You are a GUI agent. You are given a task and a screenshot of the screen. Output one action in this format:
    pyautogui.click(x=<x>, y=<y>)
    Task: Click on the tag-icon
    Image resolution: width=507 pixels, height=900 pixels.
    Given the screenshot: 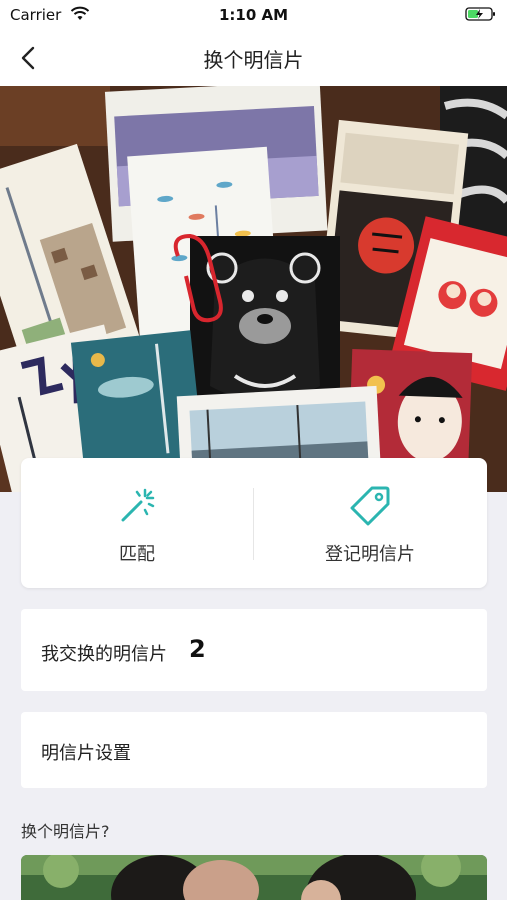 What is the action you would take?
    pyautogui.click(x=370, y=506)
    